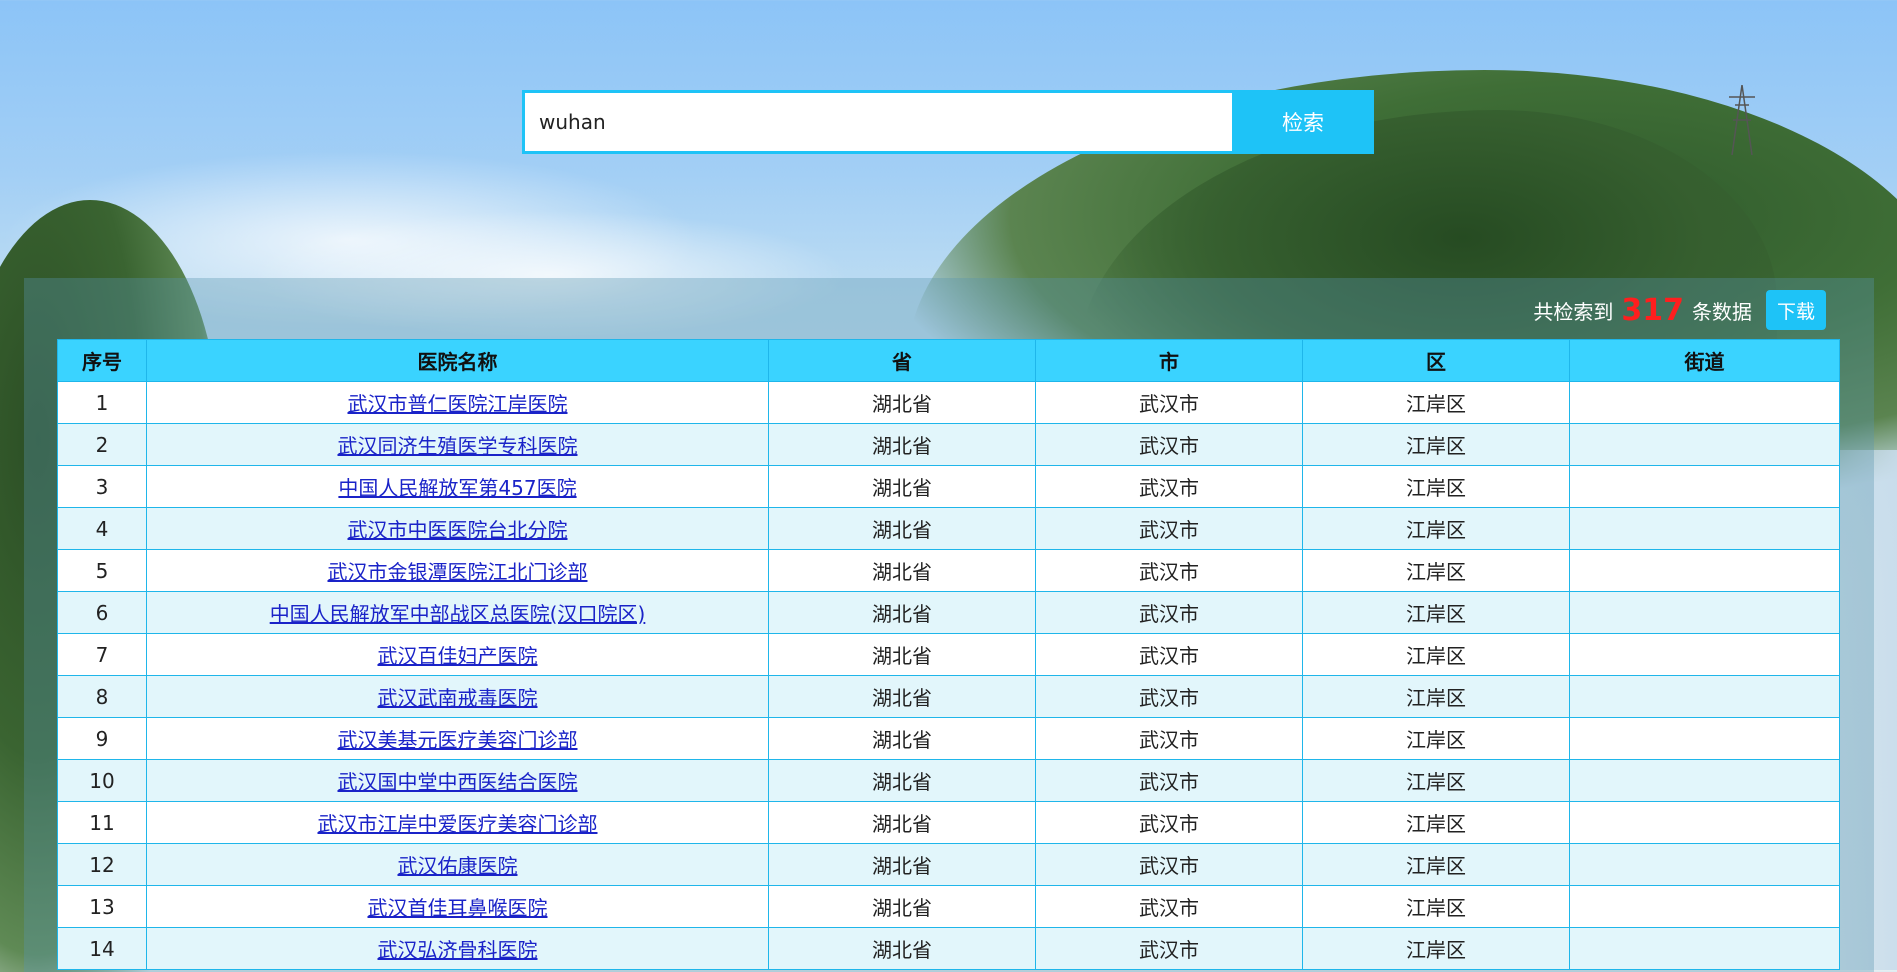 This screenshot has height=972, width=1897. I want to click on cell-hospital-name: 中国人民解放军中部战区总医院(汉口院区), so click(457, 612).